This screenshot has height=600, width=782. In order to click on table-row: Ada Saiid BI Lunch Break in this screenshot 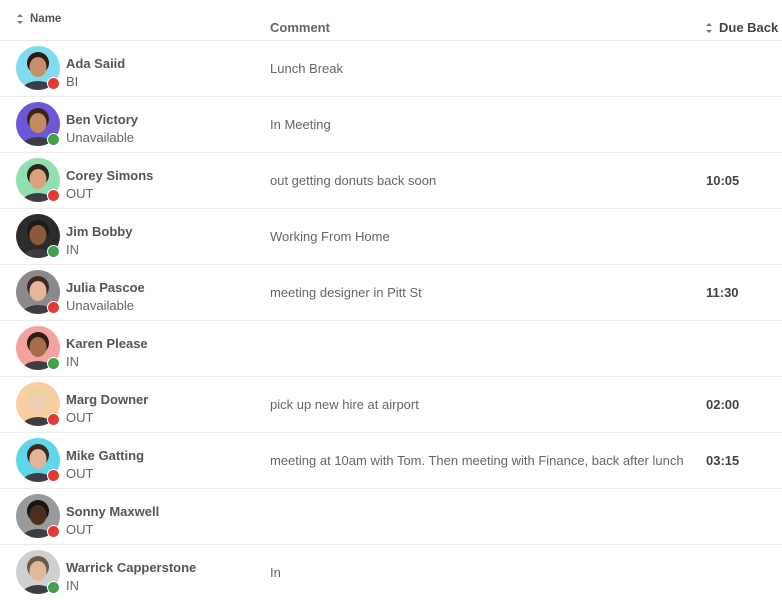, I will do `click(391, 69)`.